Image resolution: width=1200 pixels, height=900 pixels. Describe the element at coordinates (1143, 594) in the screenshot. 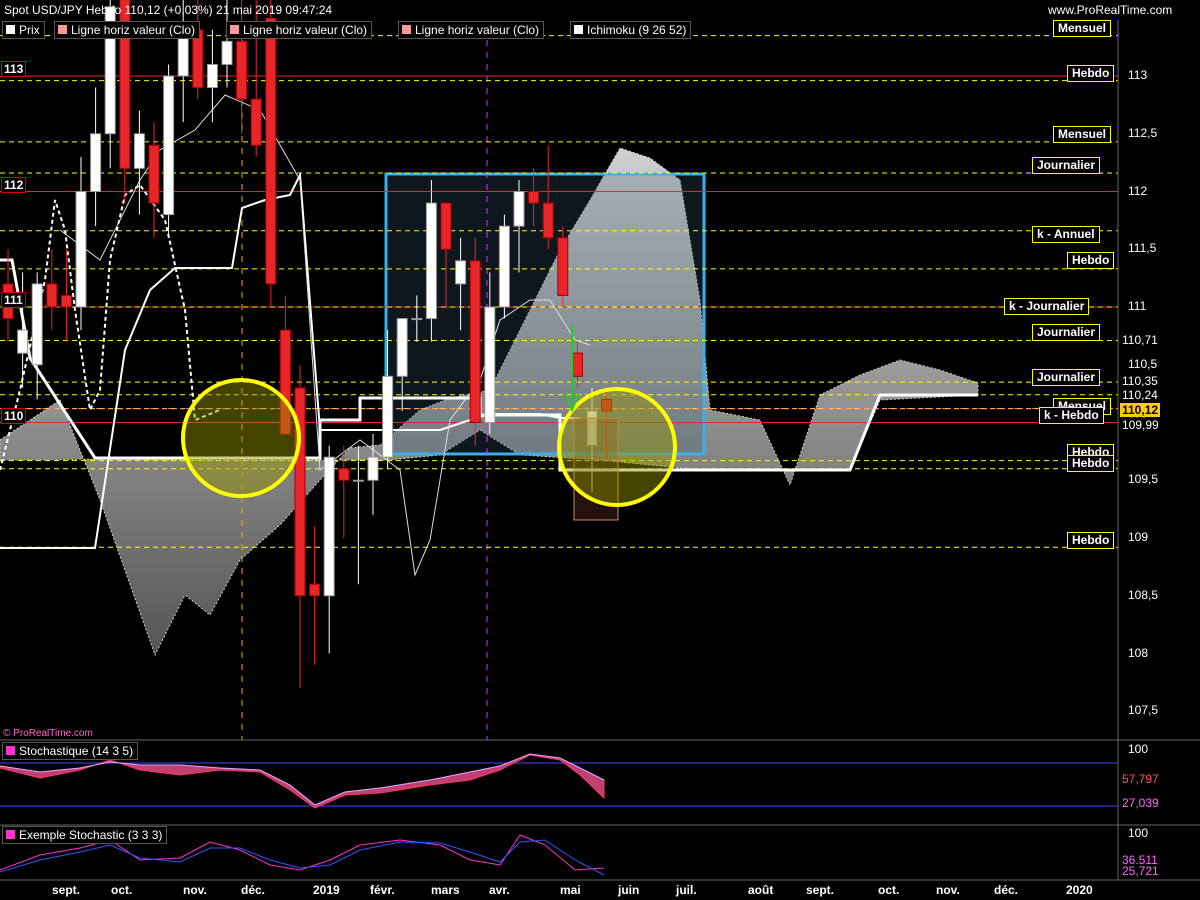

I see `y-tick-label: 108,5` at that location.